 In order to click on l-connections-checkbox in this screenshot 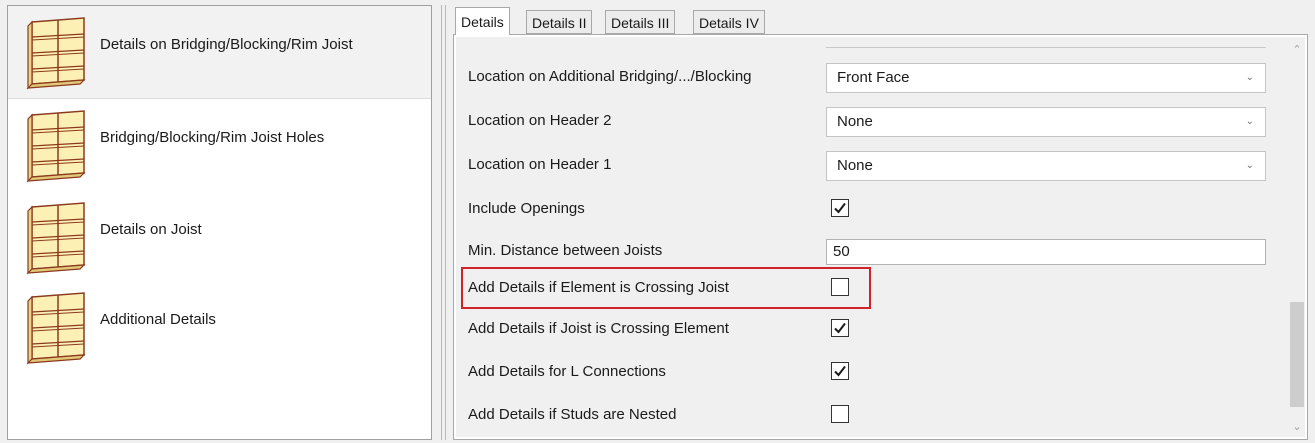, I will do `click(840, 371)`.